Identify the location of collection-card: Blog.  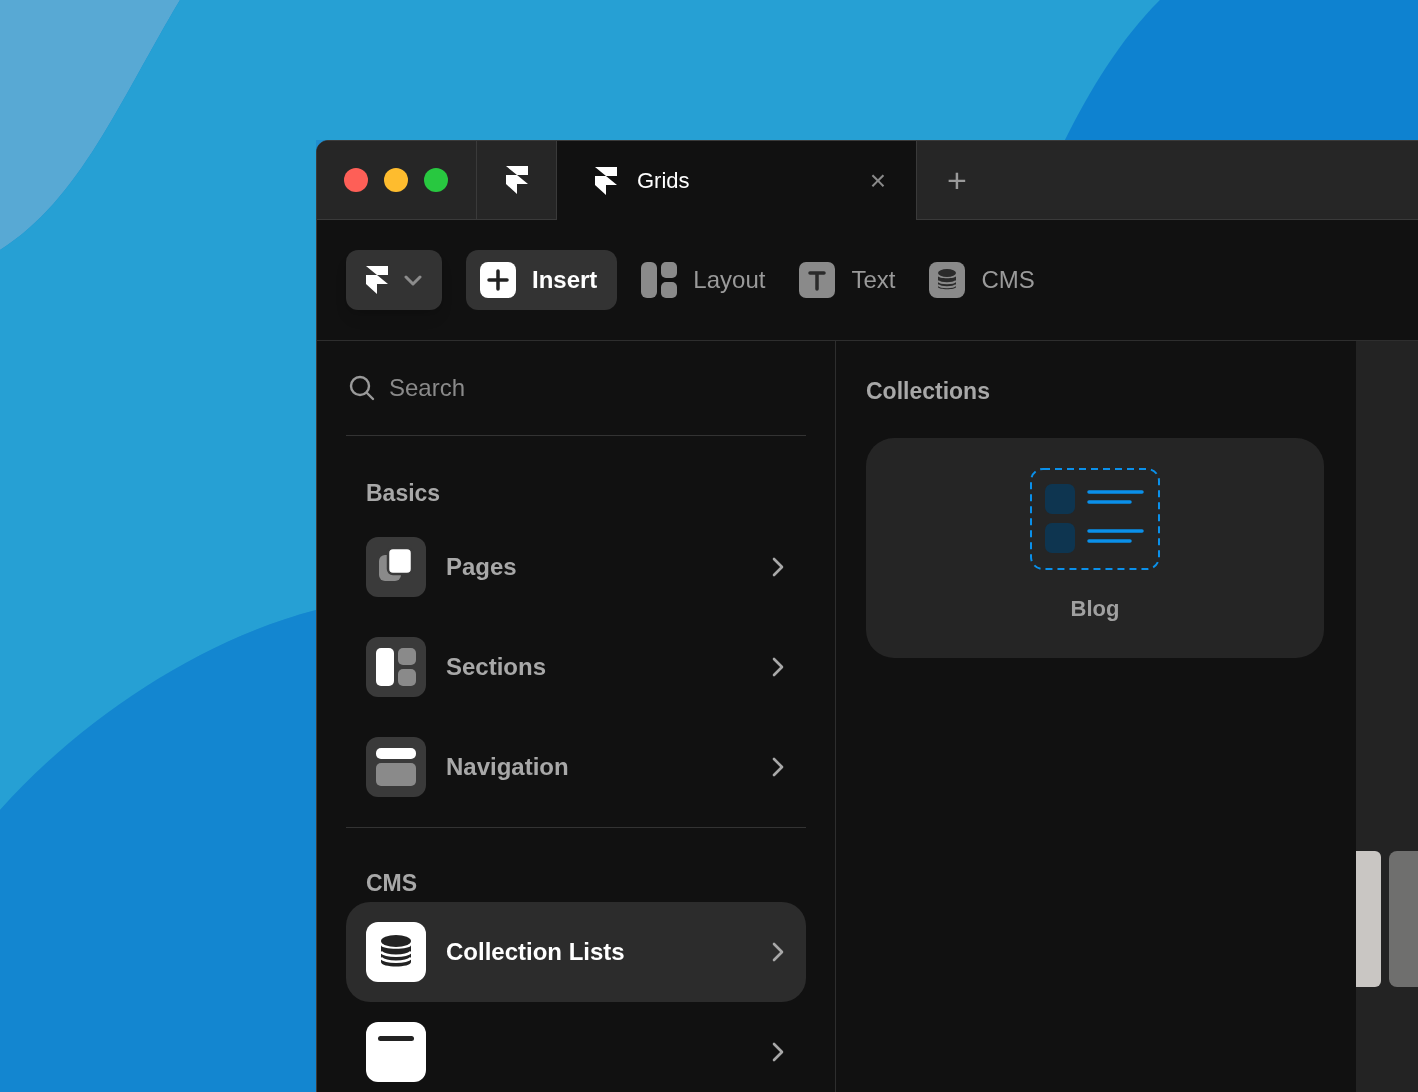
(1095, 548).